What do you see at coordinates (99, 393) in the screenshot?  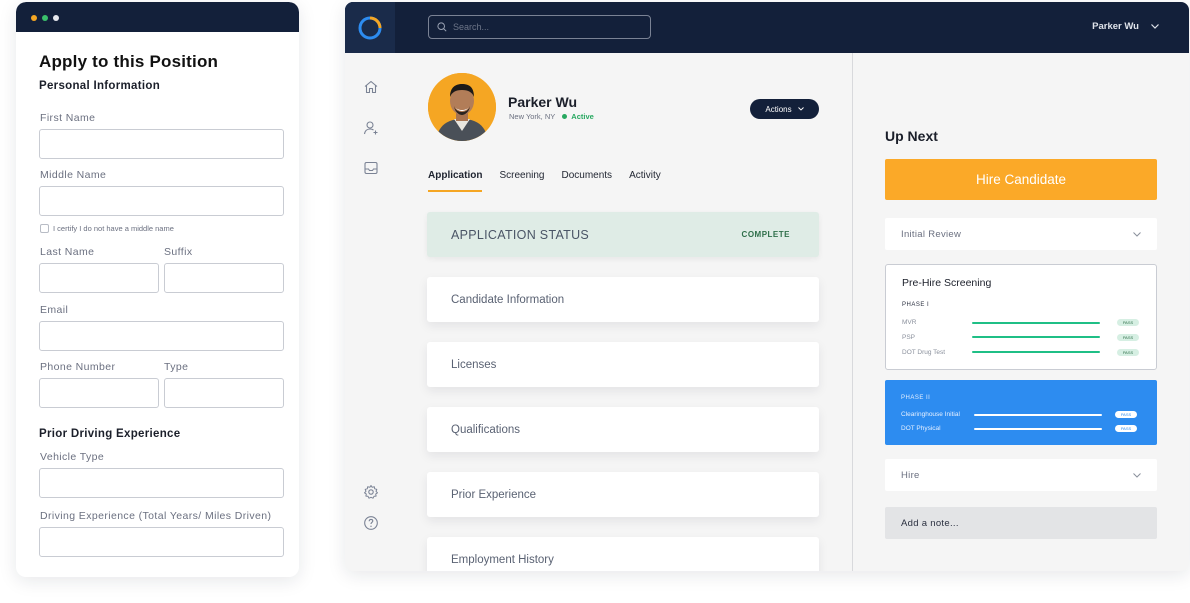 I see `phone-number-field` at bounding box center [99, 393].